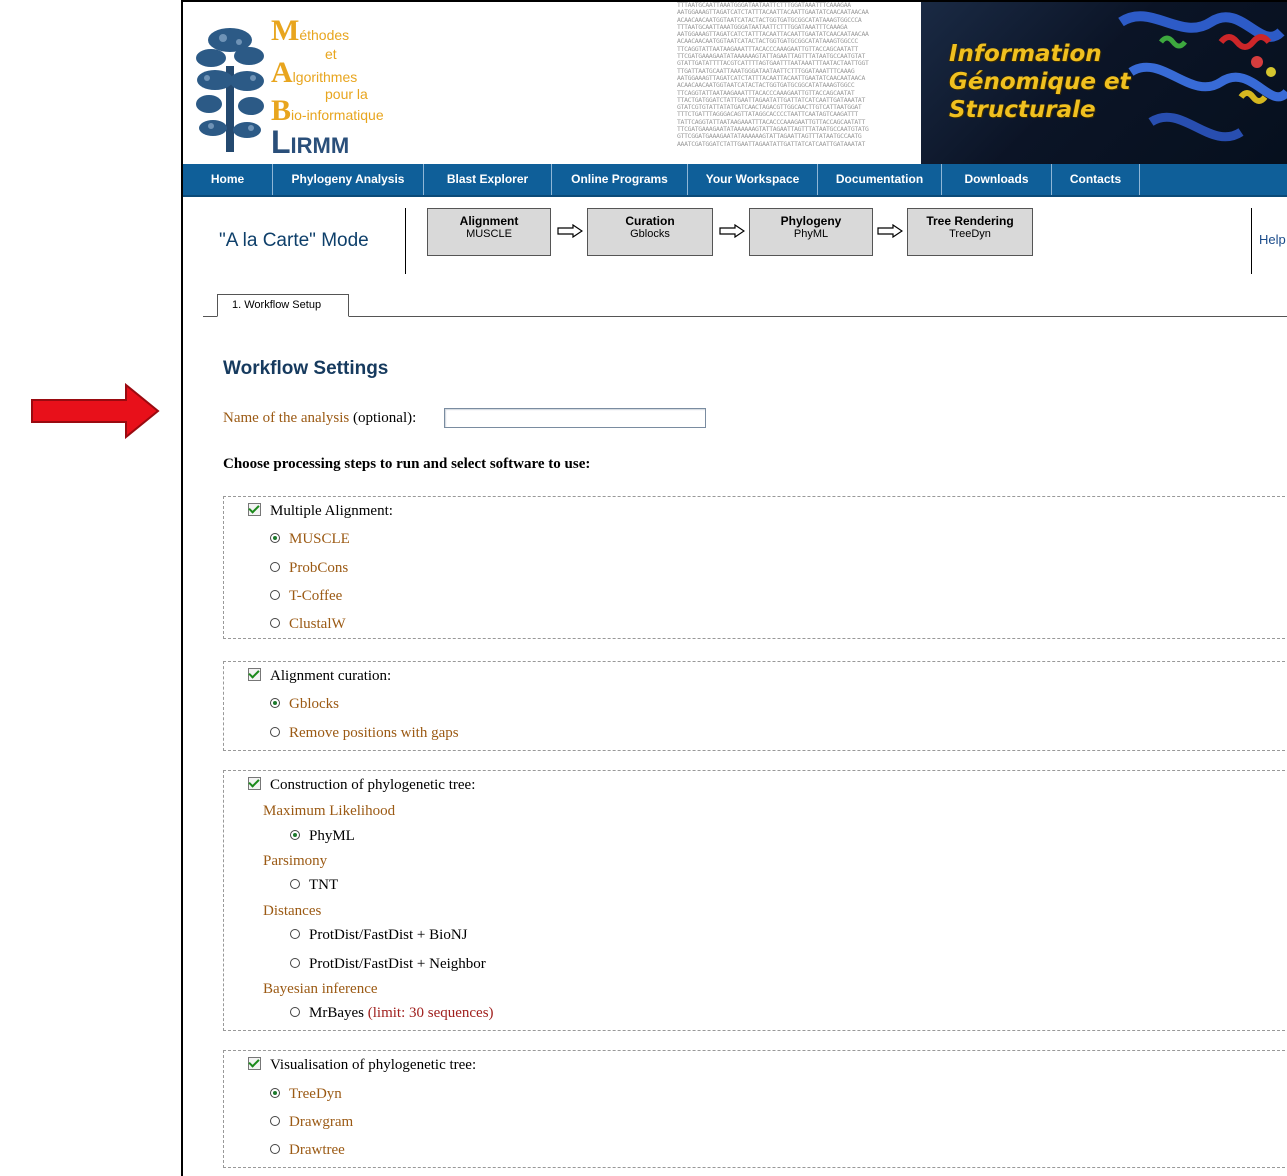 The image size is (1287, 1176). I want to click on step-tree-rendering-tool: TreeDyn, so click(970, 234).